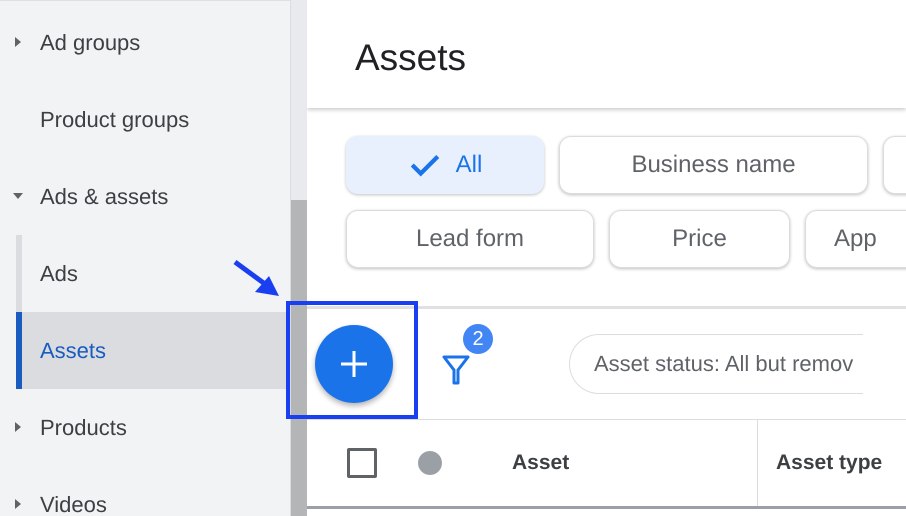  Describe the element at coordinates (362, 463) in the screenshot. I see `checkbox` at that location.